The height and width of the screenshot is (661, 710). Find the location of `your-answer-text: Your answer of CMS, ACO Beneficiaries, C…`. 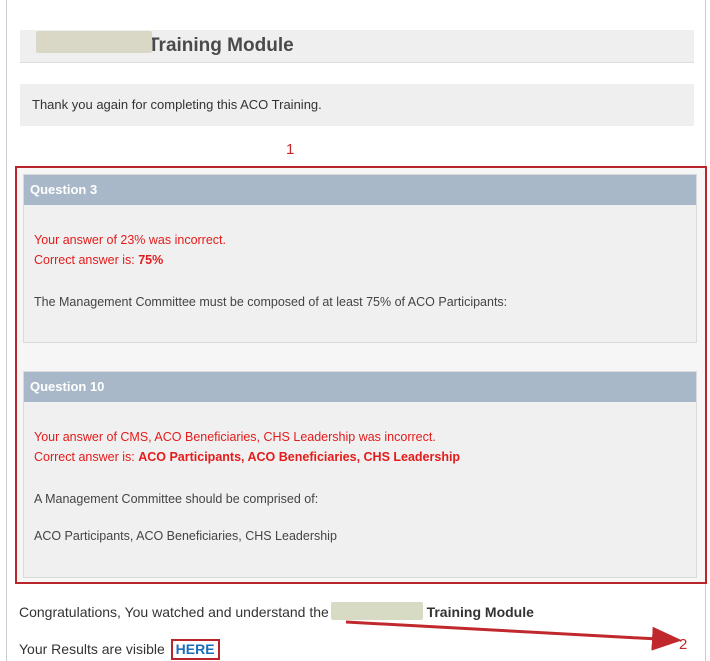

your-answer-text: Your answer of CMS, ACO Beneficiaries, C… is located at coordinates (235, 437).